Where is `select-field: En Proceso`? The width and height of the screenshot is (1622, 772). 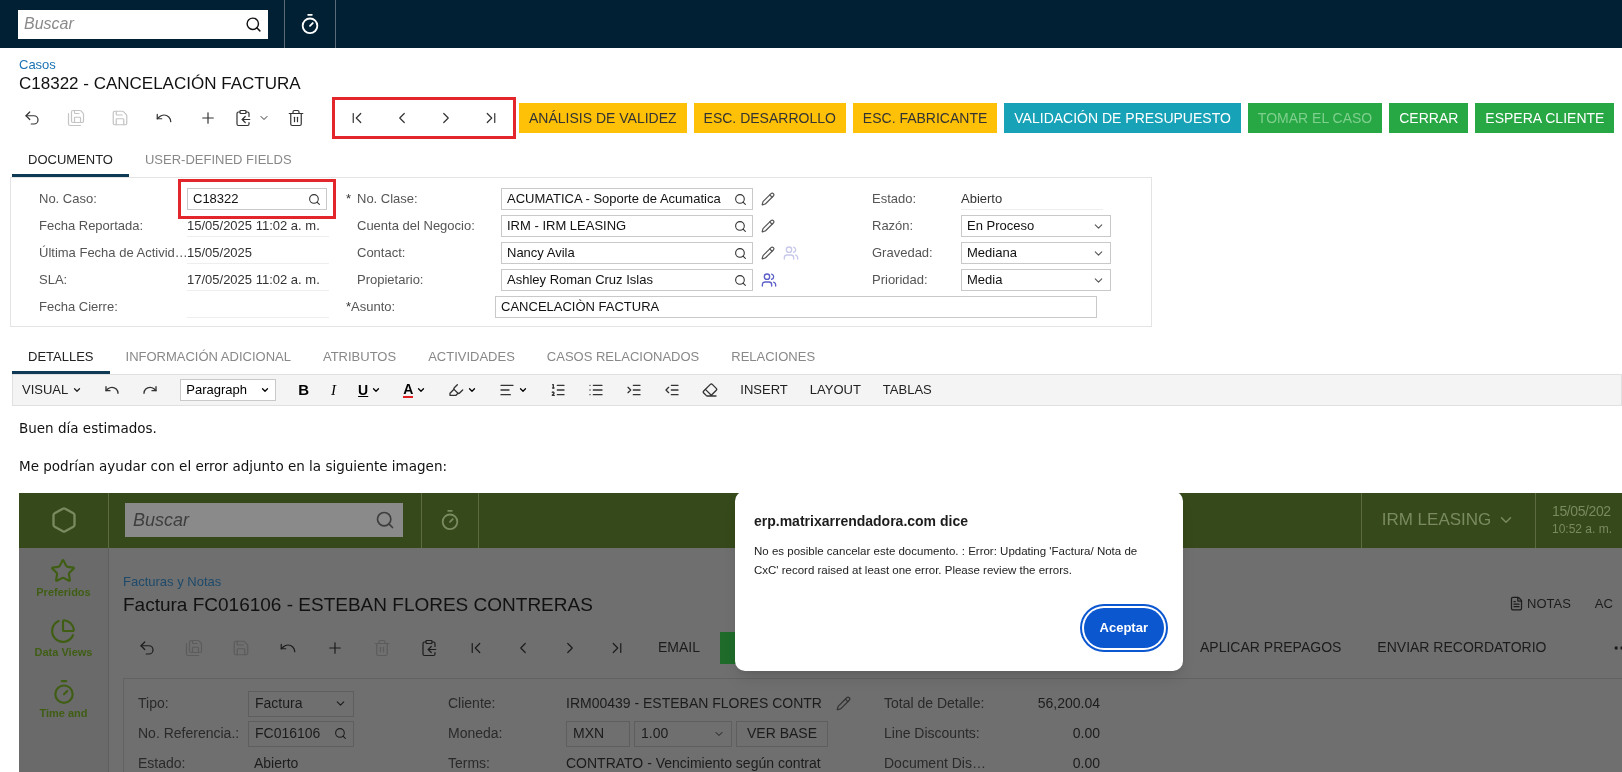
select-field: En Proceso is located at coordinates (1036, 226).